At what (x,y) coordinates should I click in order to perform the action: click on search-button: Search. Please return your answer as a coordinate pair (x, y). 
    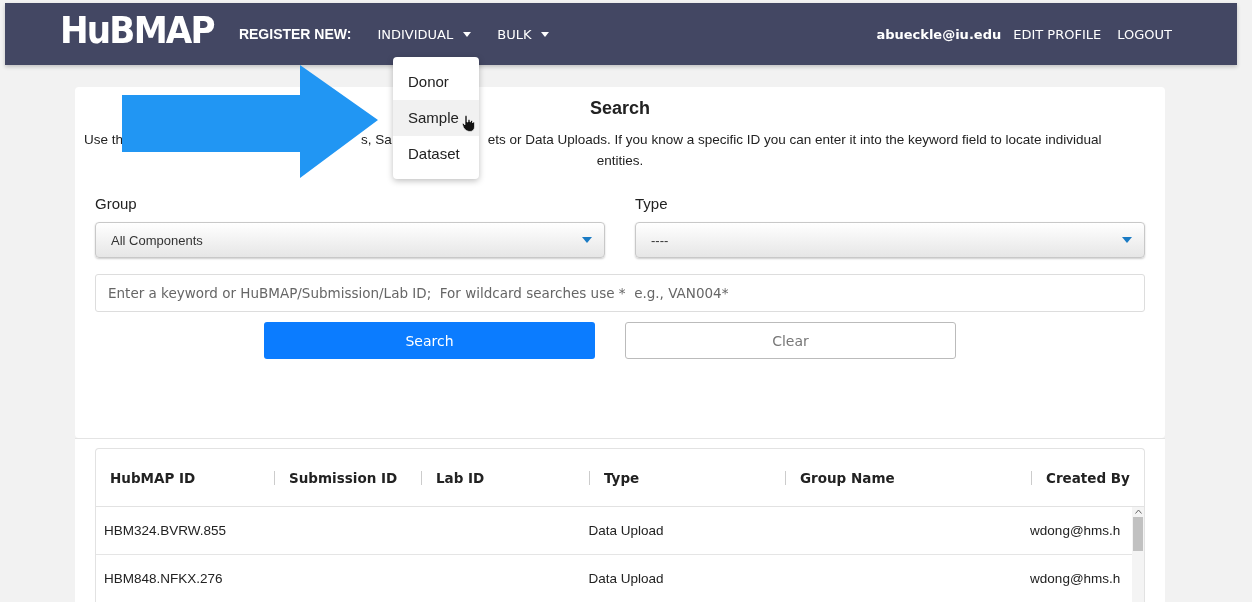
    Looking at the image, I should click on (429, 340).